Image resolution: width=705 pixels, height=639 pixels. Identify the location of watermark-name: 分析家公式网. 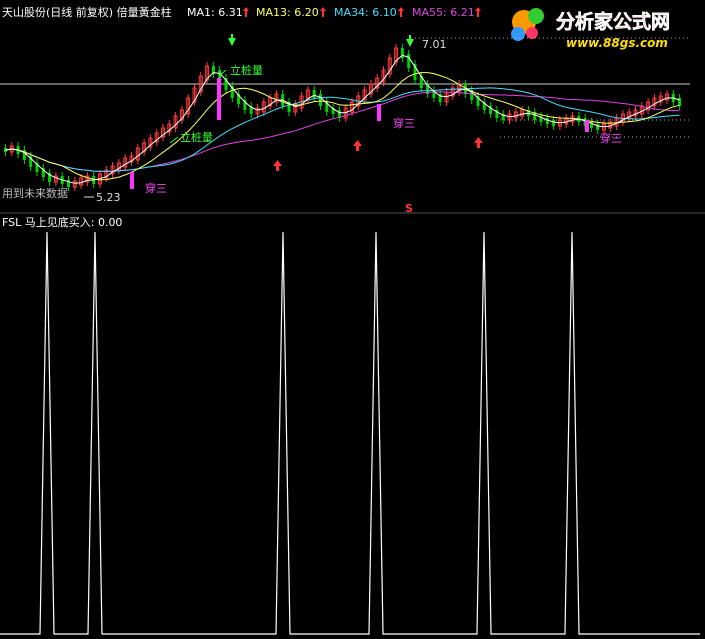
(613, 21).